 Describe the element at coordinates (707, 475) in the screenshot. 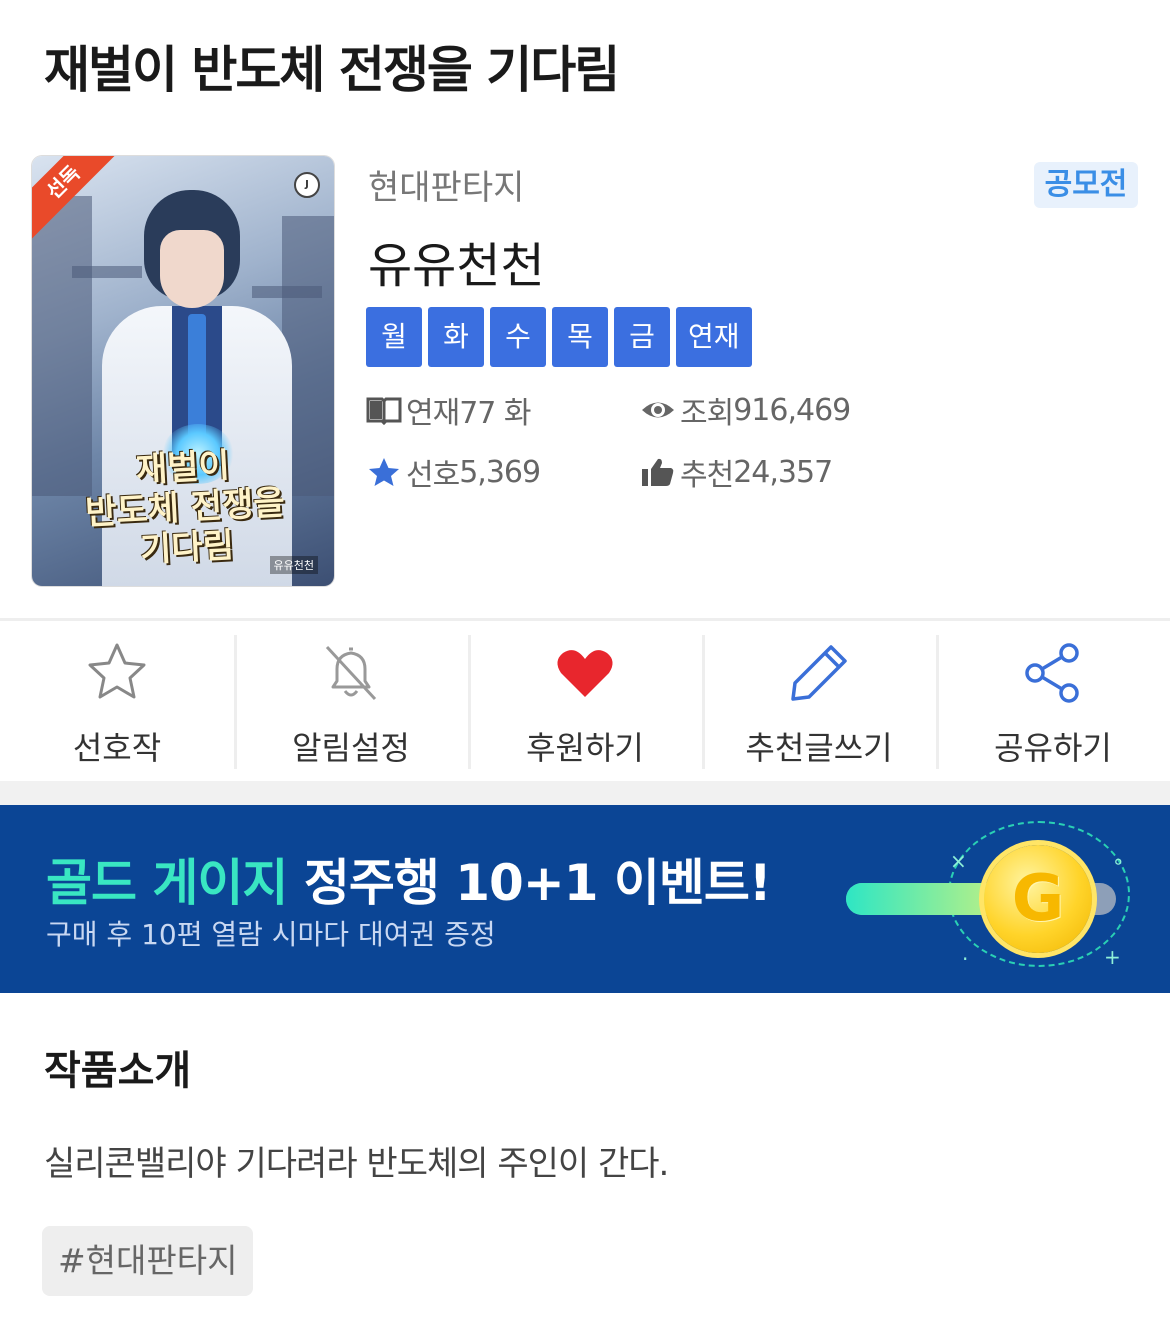

I see `recommends-label: 추천` at that location.